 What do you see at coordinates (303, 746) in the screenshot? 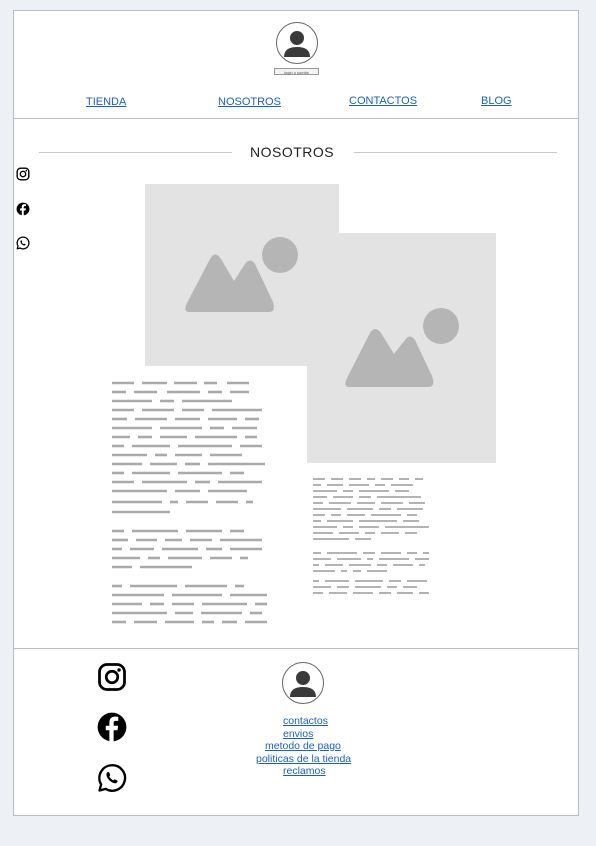
I see `footer-link-metodo-de-pago: metodo de pago` at bounding box center [303, 746].